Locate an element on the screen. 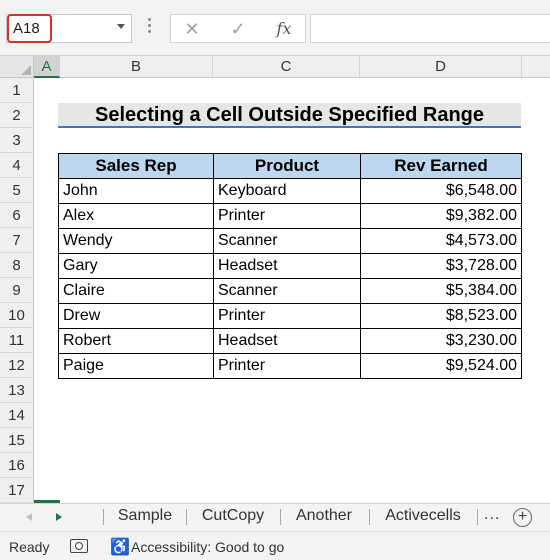  column-header-e is located at coordinates (536, 67).